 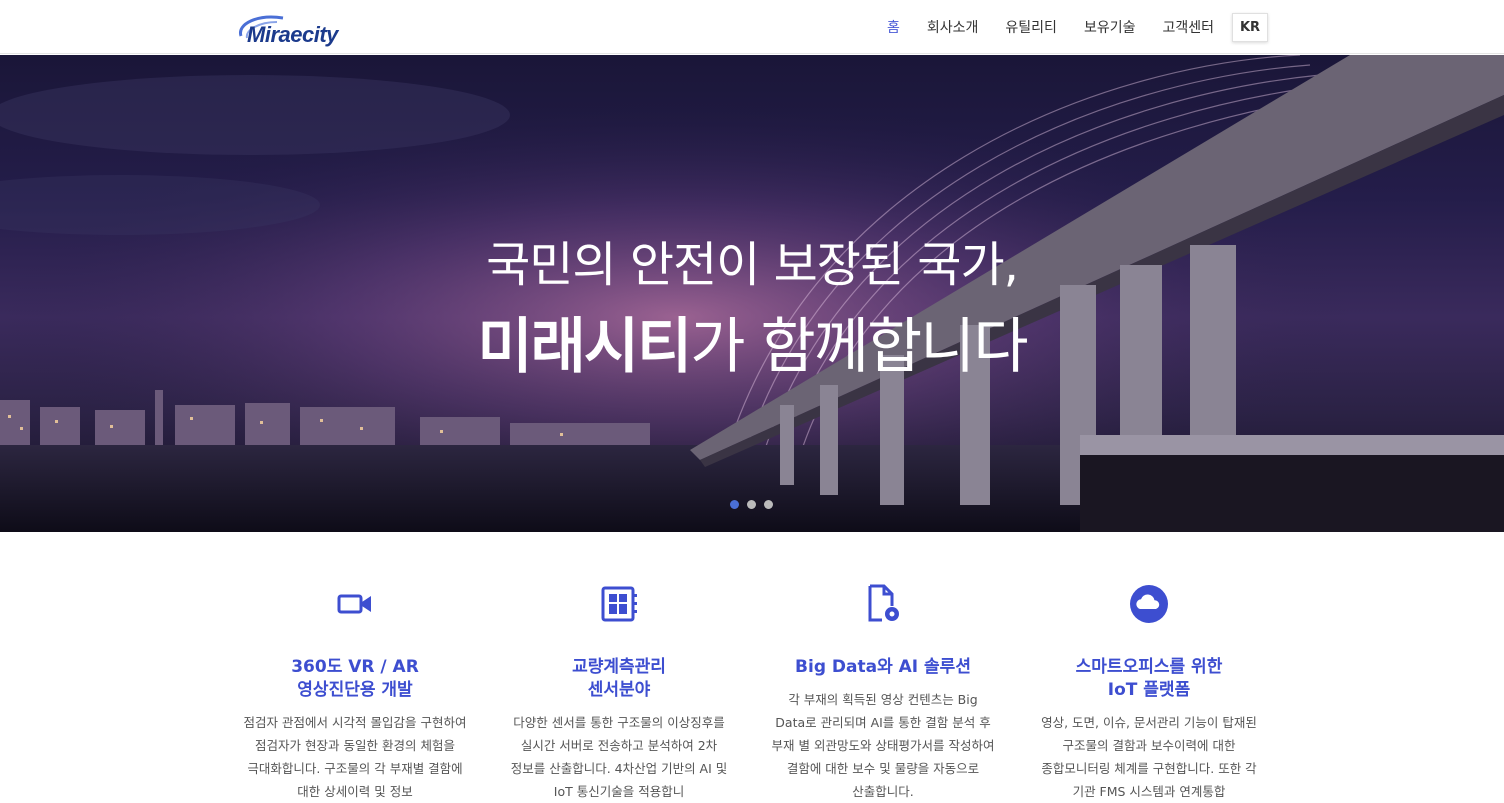 What do you see at coordinates (1149, 679) in the screenshot?
I see `feature-title: 스마트오피스를 위한 IoT 플랫폼` at bounding box center [1149, 679].